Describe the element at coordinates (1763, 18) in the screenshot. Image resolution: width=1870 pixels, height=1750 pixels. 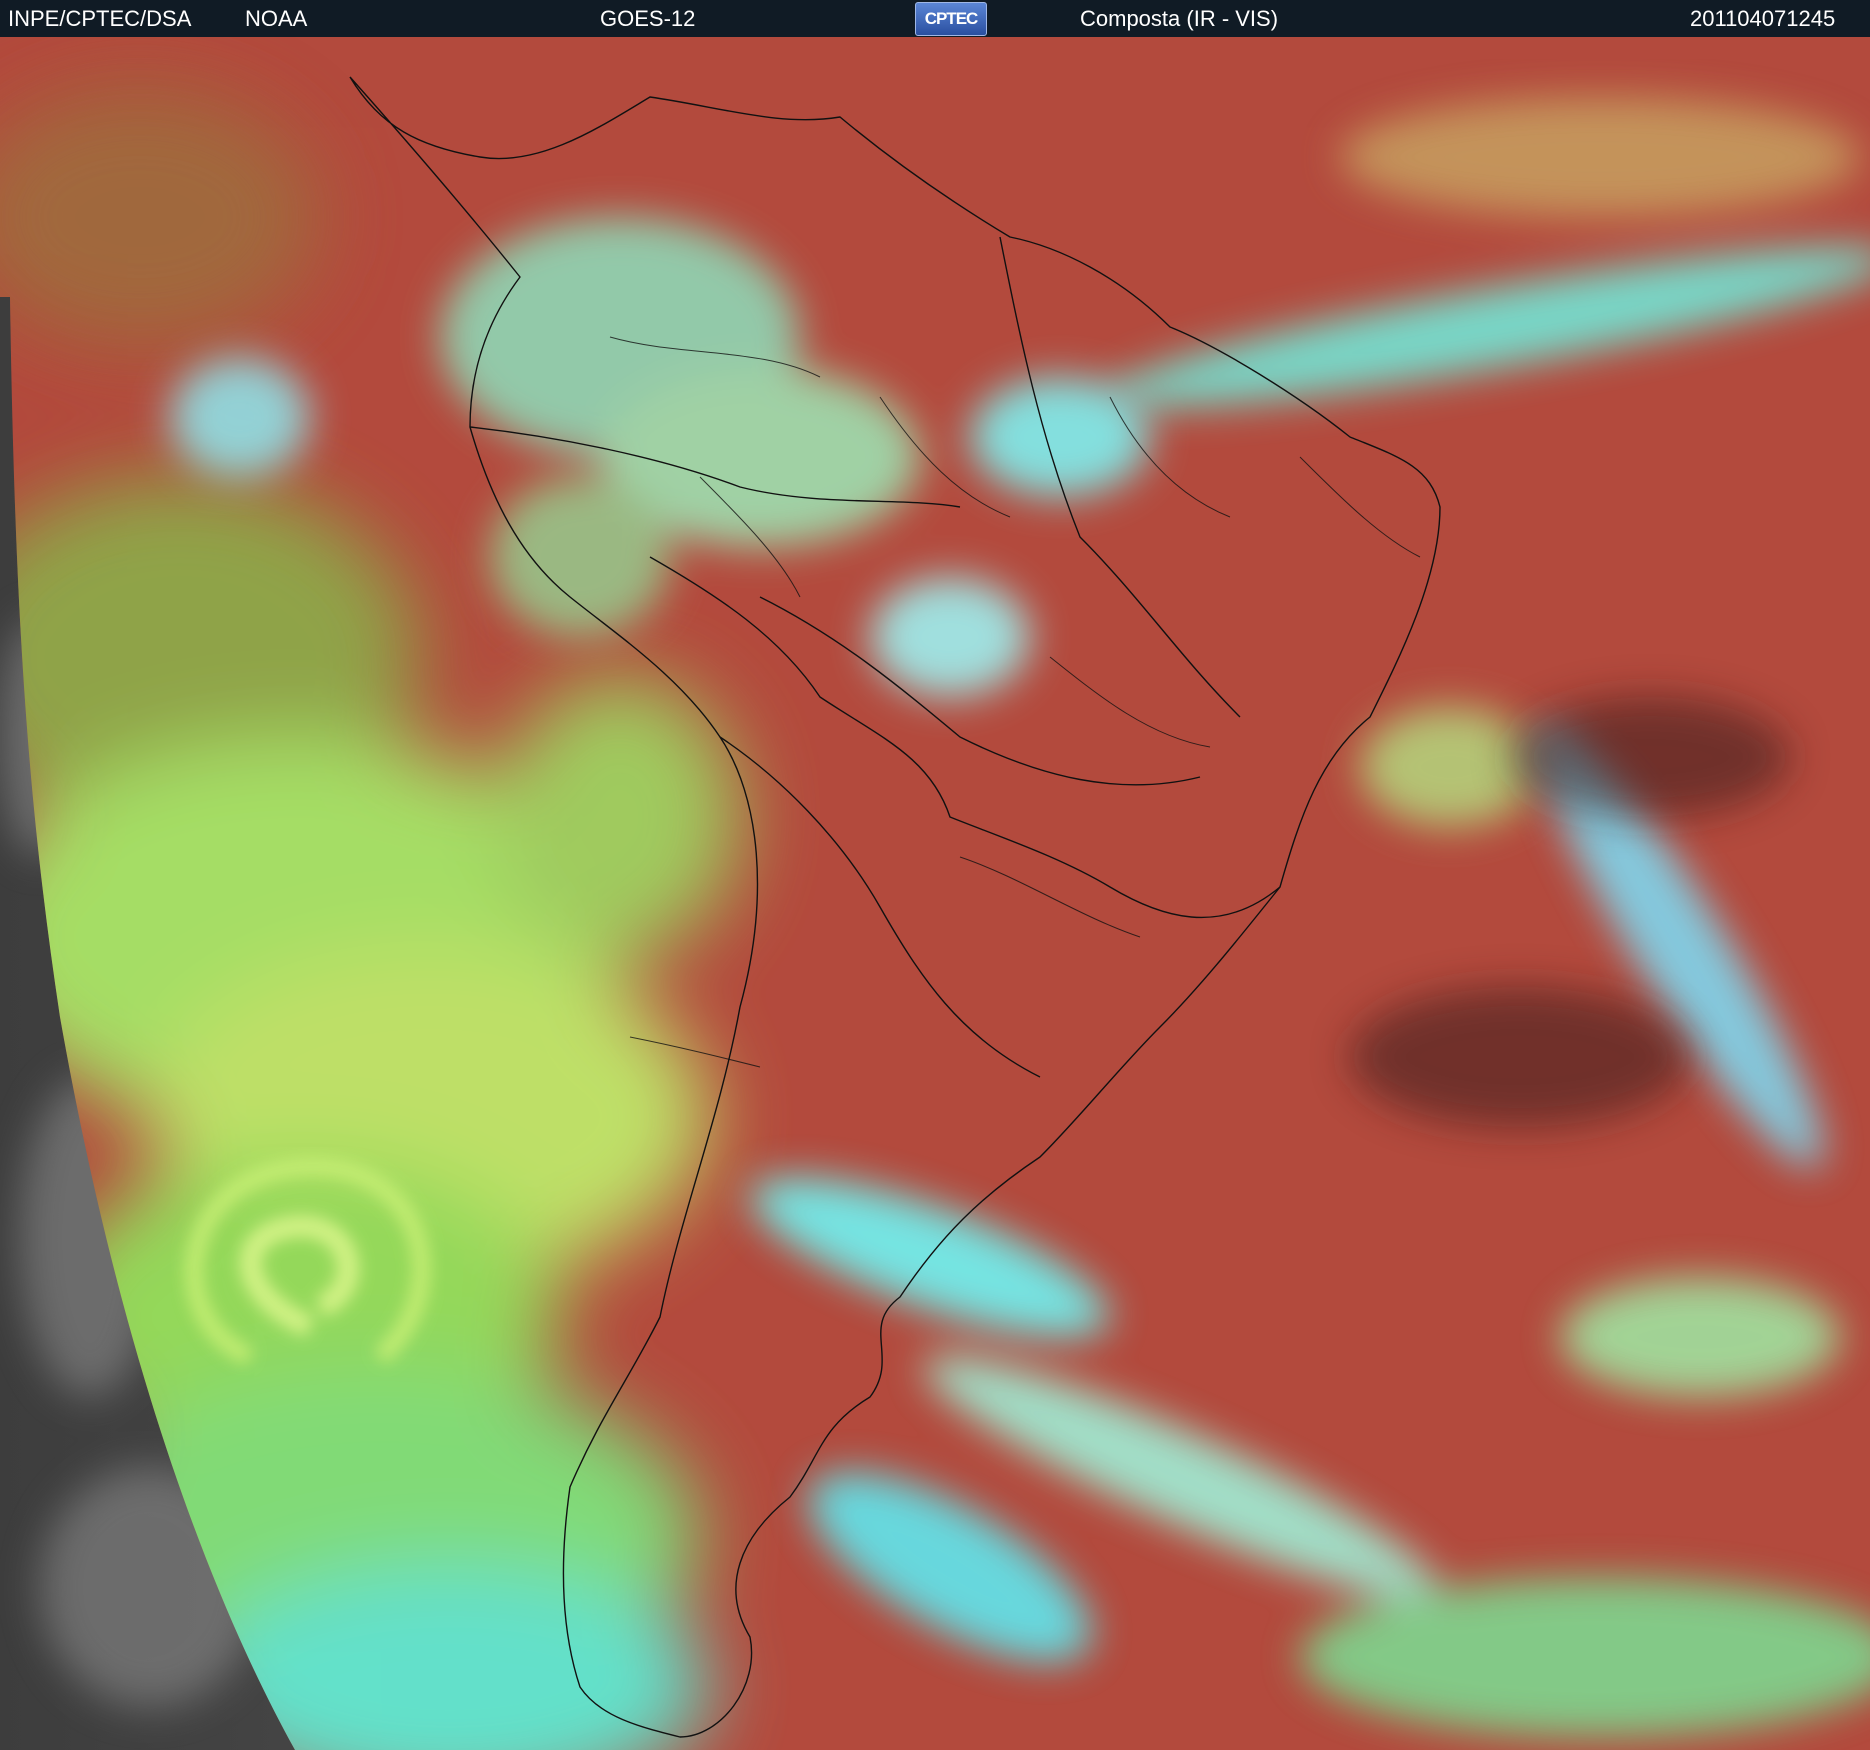
I see `timestamp-label: 201104071245` at that location.